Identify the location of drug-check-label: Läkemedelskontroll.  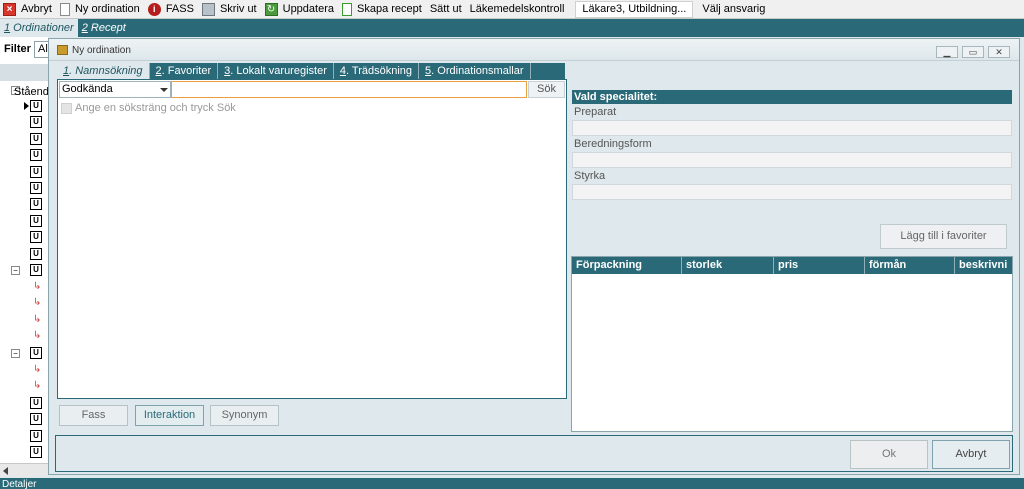
(517, 9).